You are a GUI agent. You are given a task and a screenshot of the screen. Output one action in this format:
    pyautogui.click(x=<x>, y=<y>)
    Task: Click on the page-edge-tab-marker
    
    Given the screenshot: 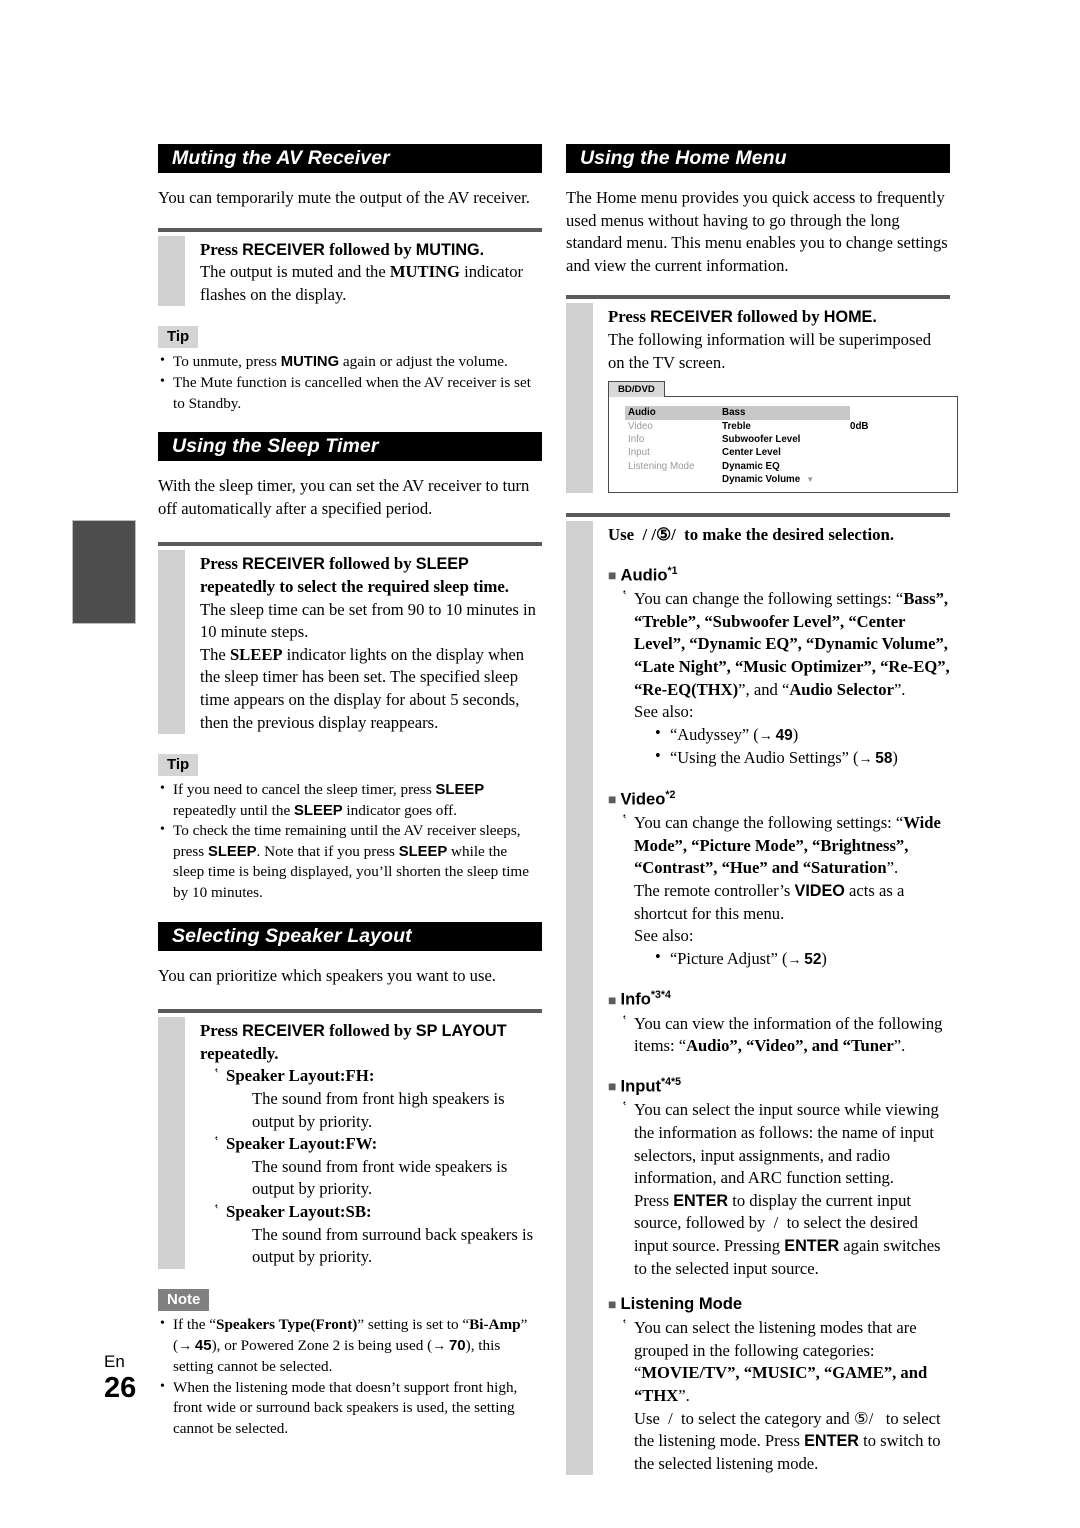 What is the action you would take?
    pyautogui.click(x=104, y=572)
    